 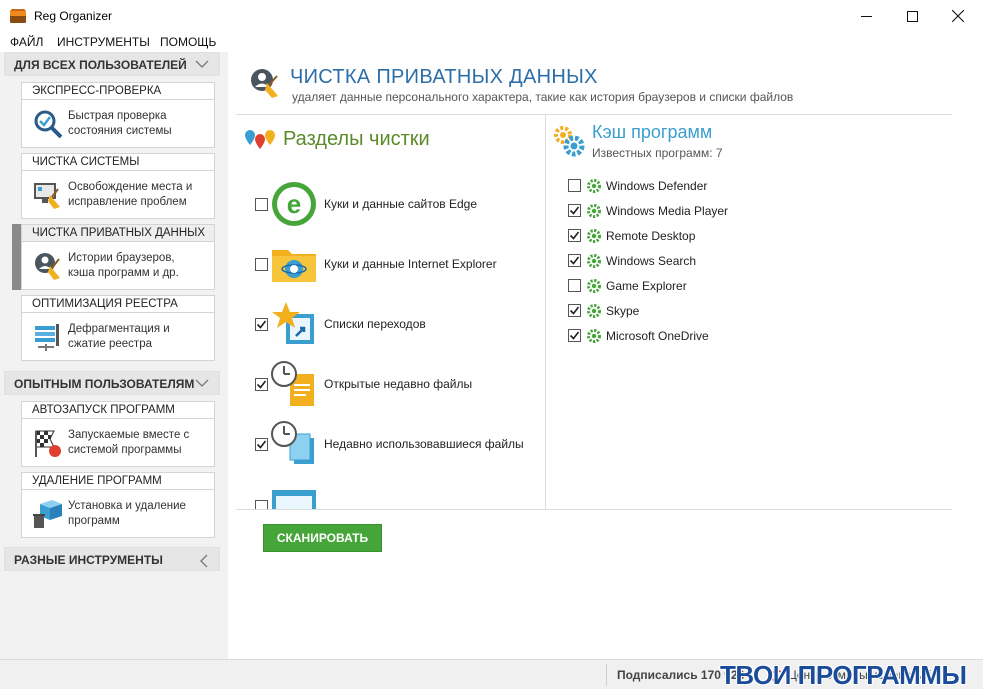 I want to click on group-header-misc-tools: РАЗНЫЕ ИНСТРУМЕНТЫ, so click(x=112, y=559).